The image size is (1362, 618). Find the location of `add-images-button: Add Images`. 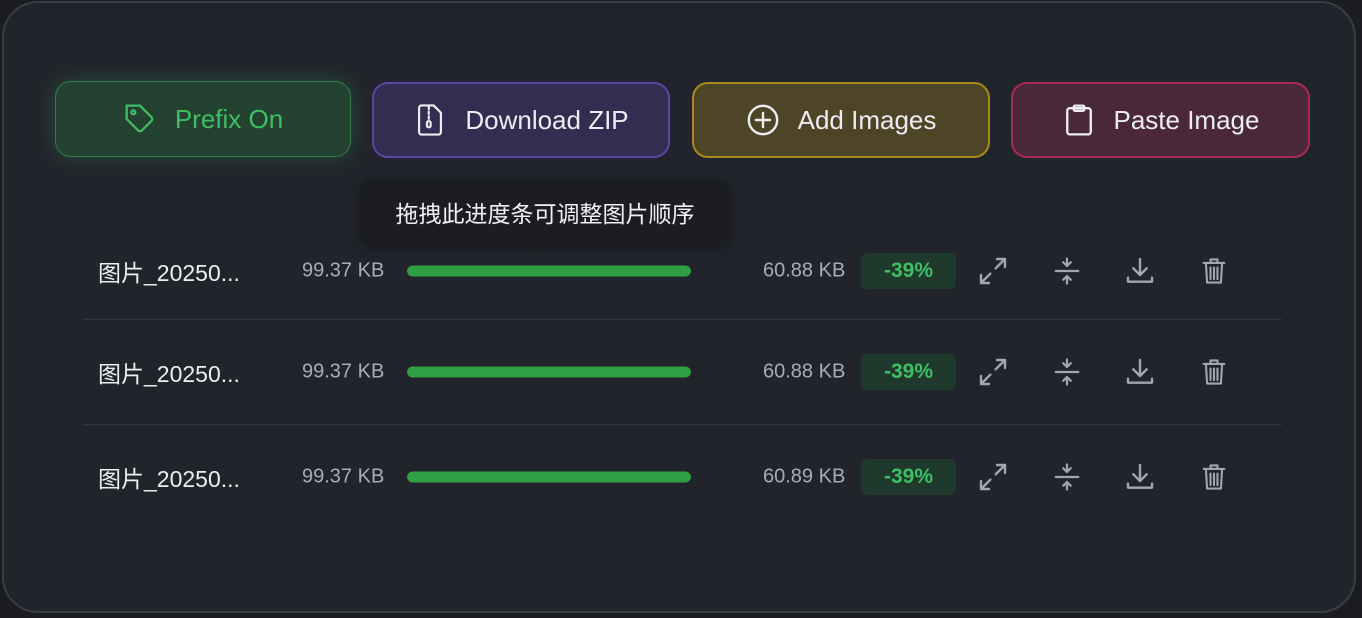

add-images-button: Add Images is located at coordinates (841, 120).